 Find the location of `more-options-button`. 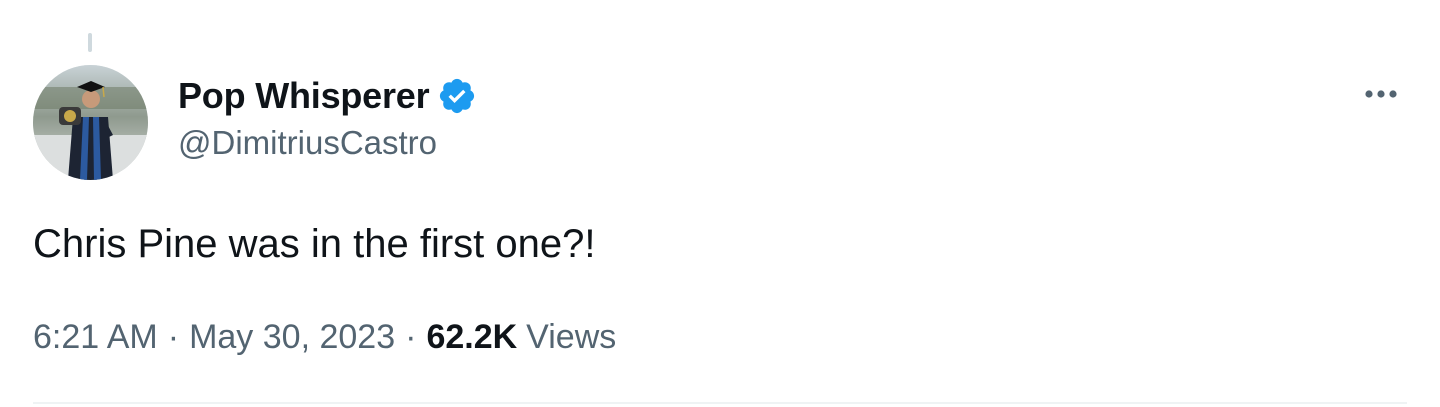

more-options-button is located at coordinates (1381, 94).